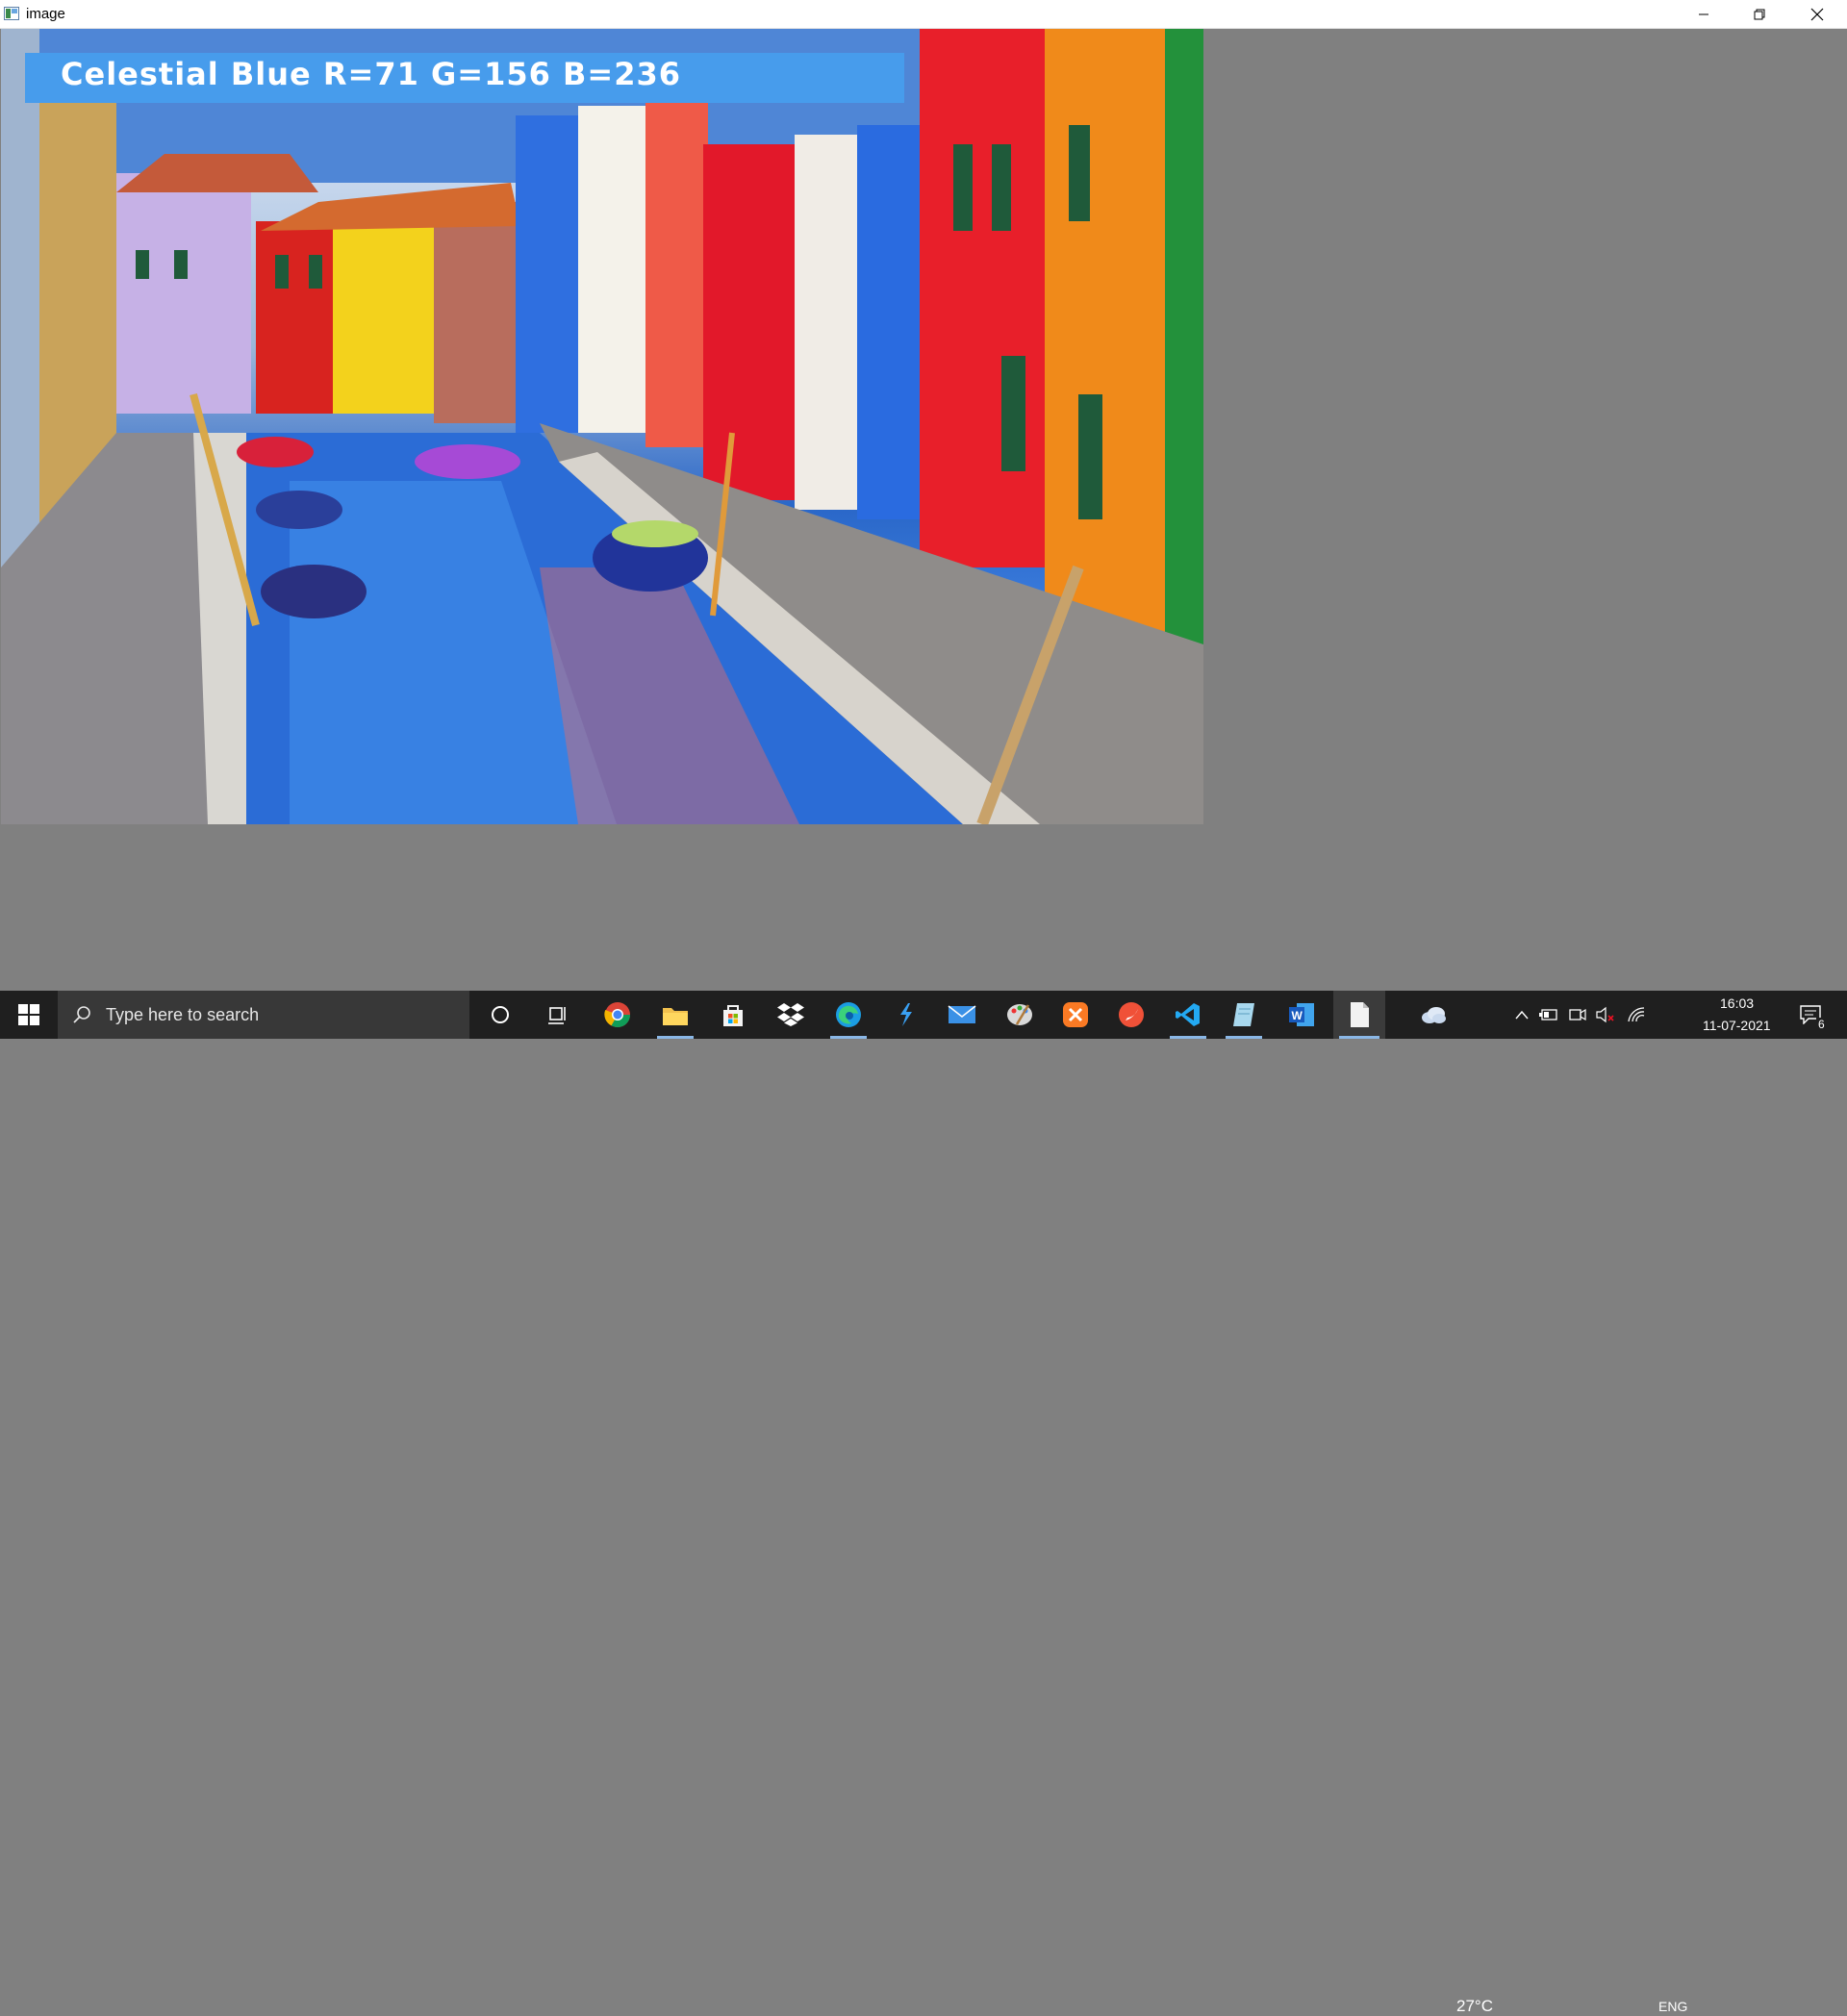 This screenshot has width=1847, height=2016. I want to click on cortana-button, so click(500, 1015).